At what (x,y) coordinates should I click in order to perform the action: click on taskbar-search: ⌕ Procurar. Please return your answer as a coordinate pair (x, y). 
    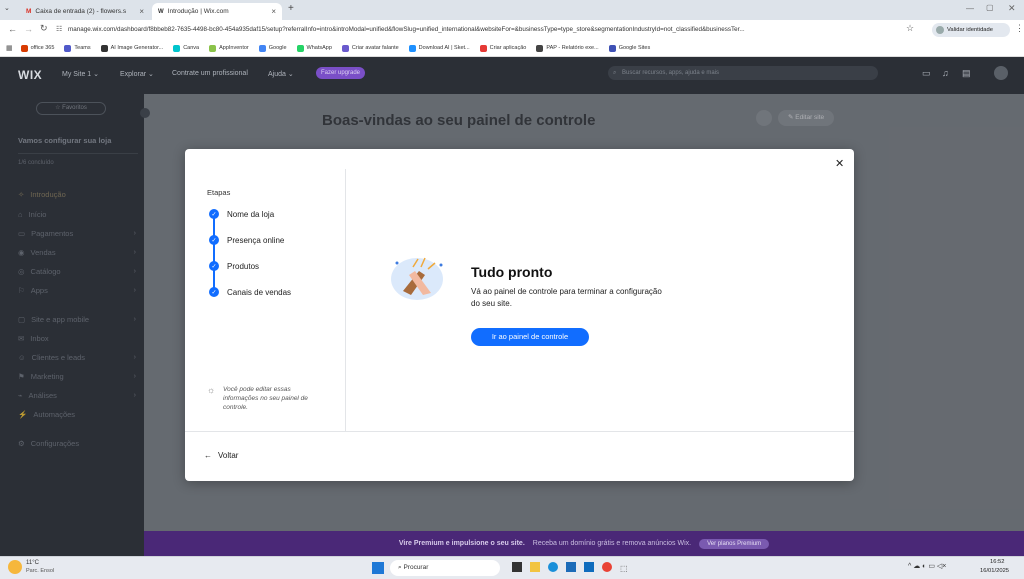
    Looking at the image, I should click on (445, 568).